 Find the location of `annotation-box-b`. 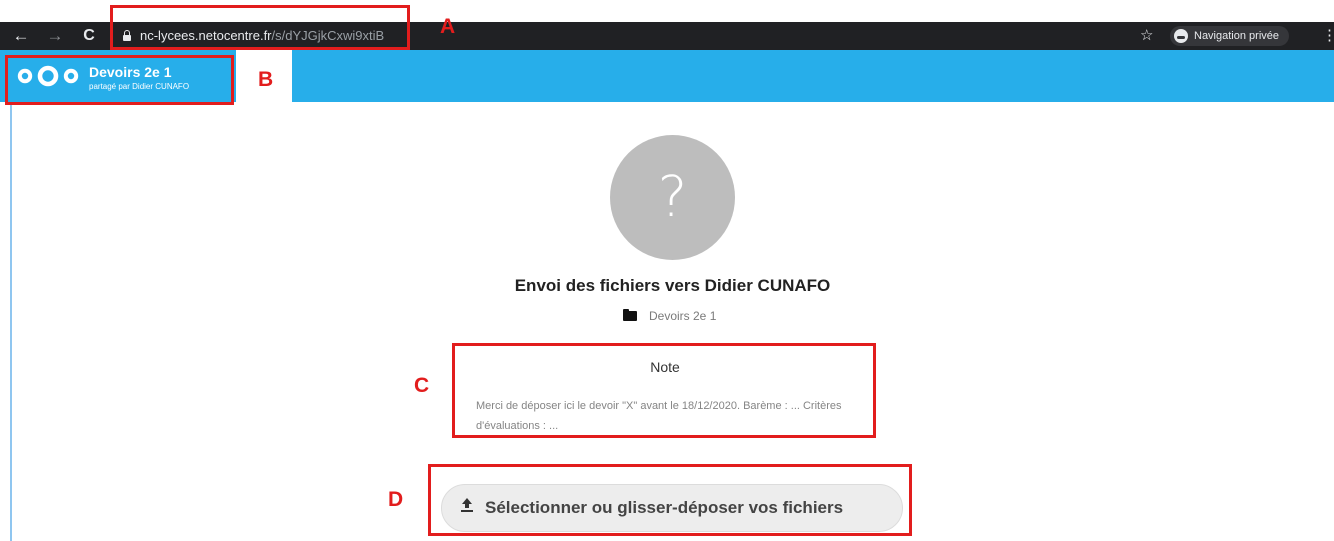

annotation-box-b is located at coordinates (119, 80).